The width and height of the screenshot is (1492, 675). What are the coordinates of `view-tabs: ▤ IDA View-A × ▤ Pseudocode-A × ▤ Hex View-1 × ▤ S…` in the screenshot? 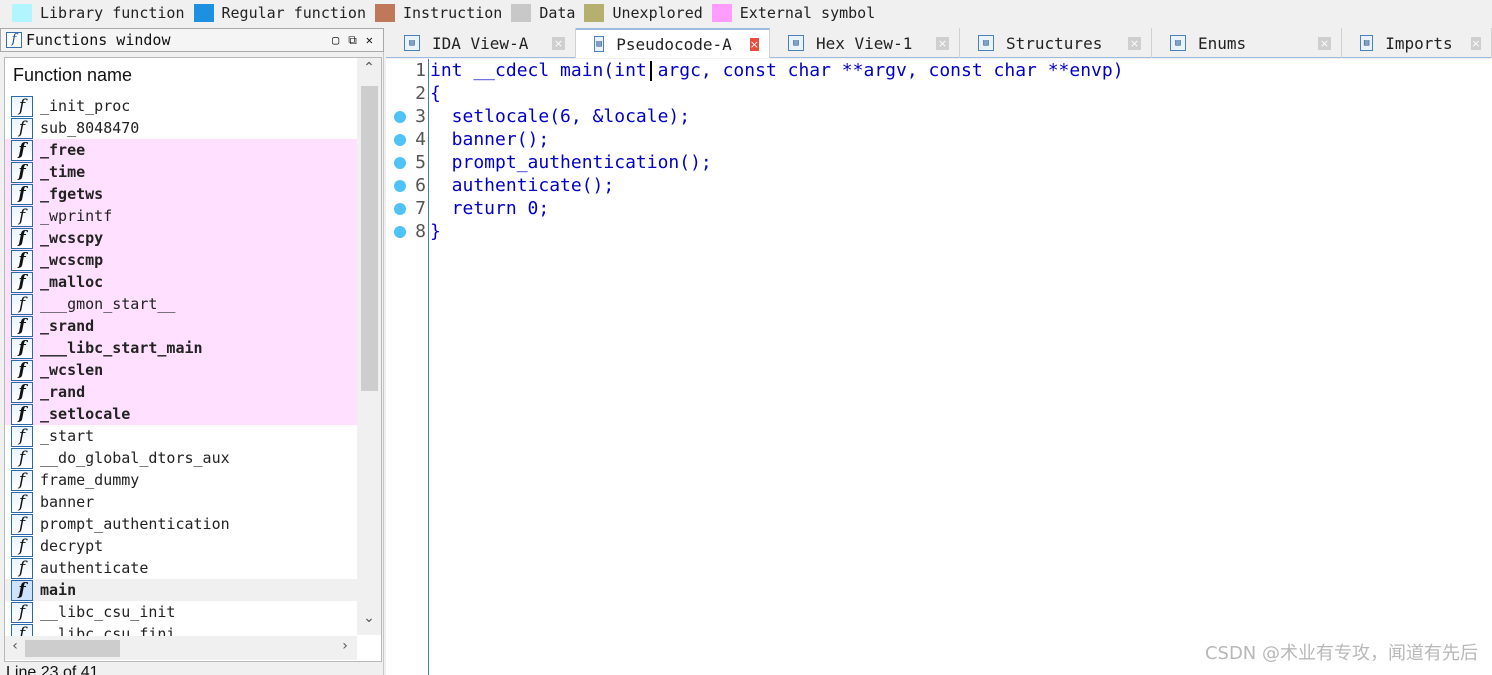 It's located at (939, 43).